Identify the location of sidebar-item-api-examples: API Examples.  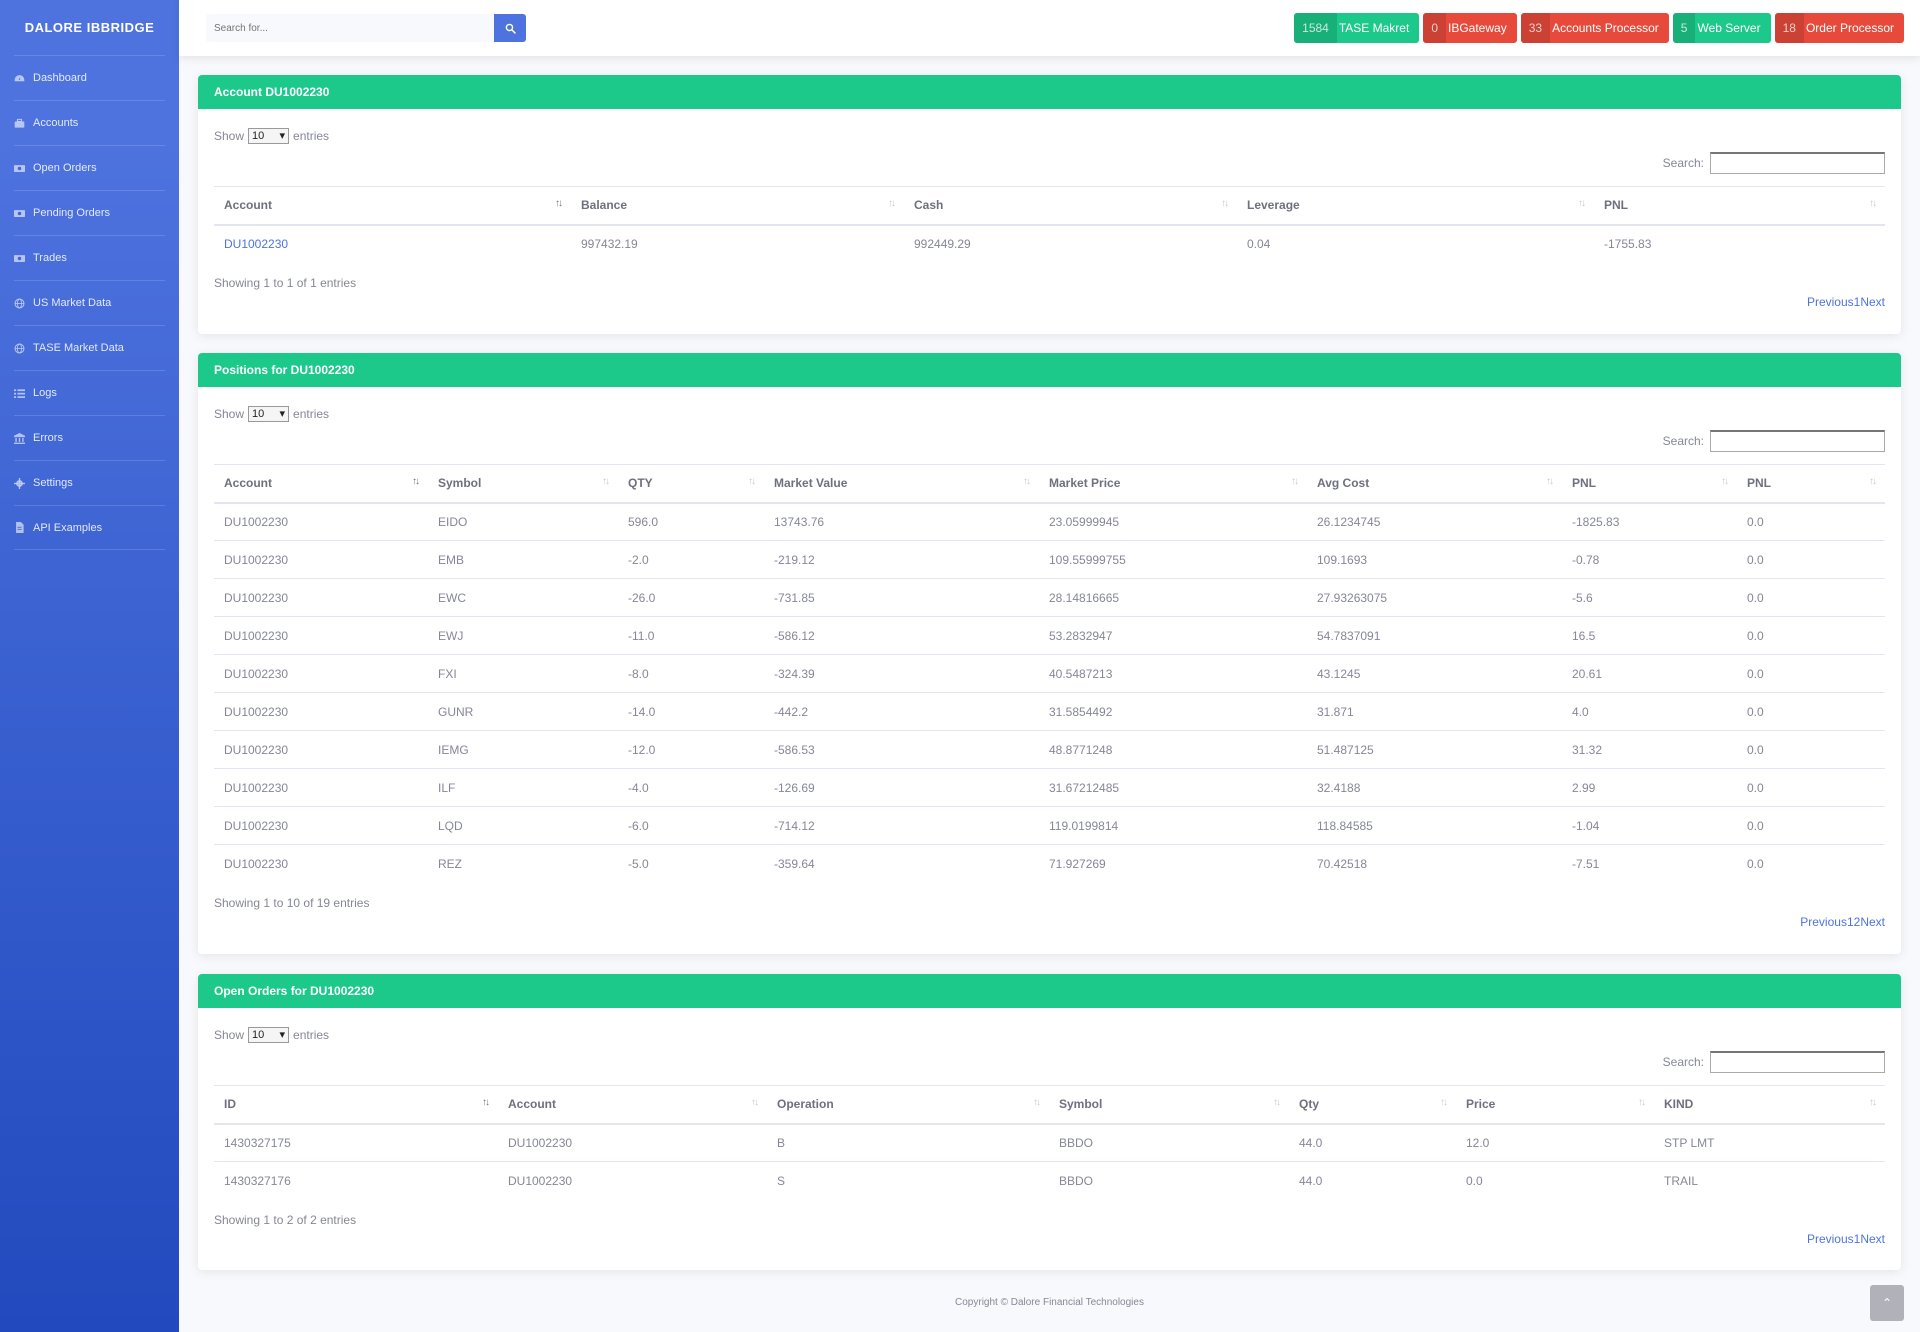
(89, 527).